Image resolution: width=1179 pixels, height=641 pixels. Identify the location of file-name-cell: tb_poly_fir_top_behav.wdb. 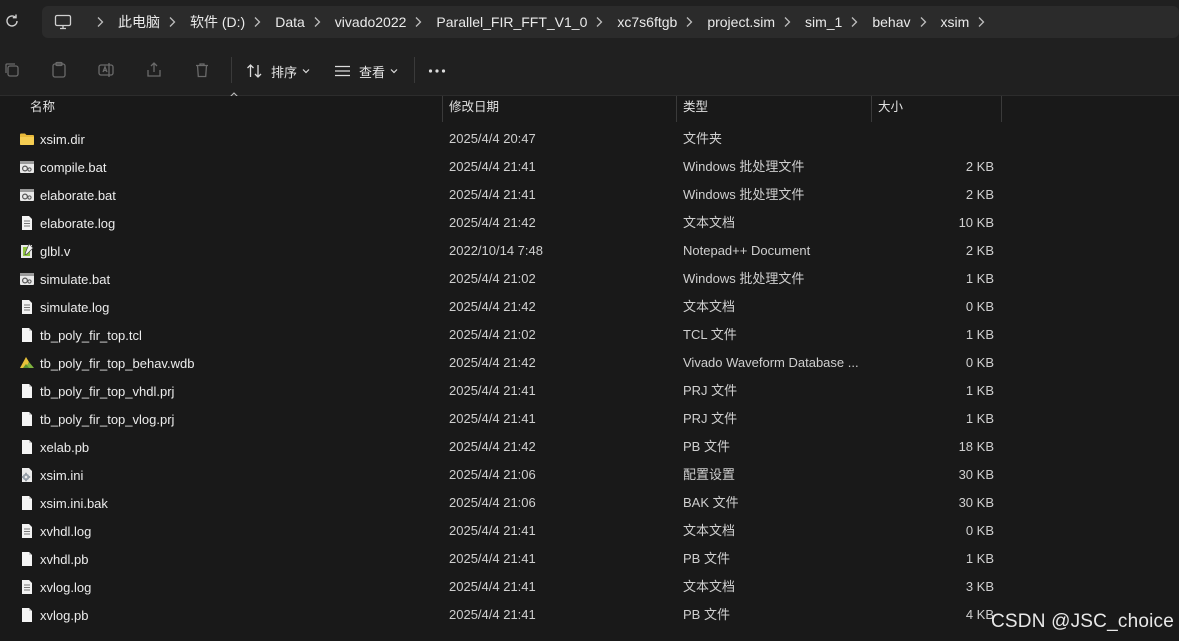
(106, 363).